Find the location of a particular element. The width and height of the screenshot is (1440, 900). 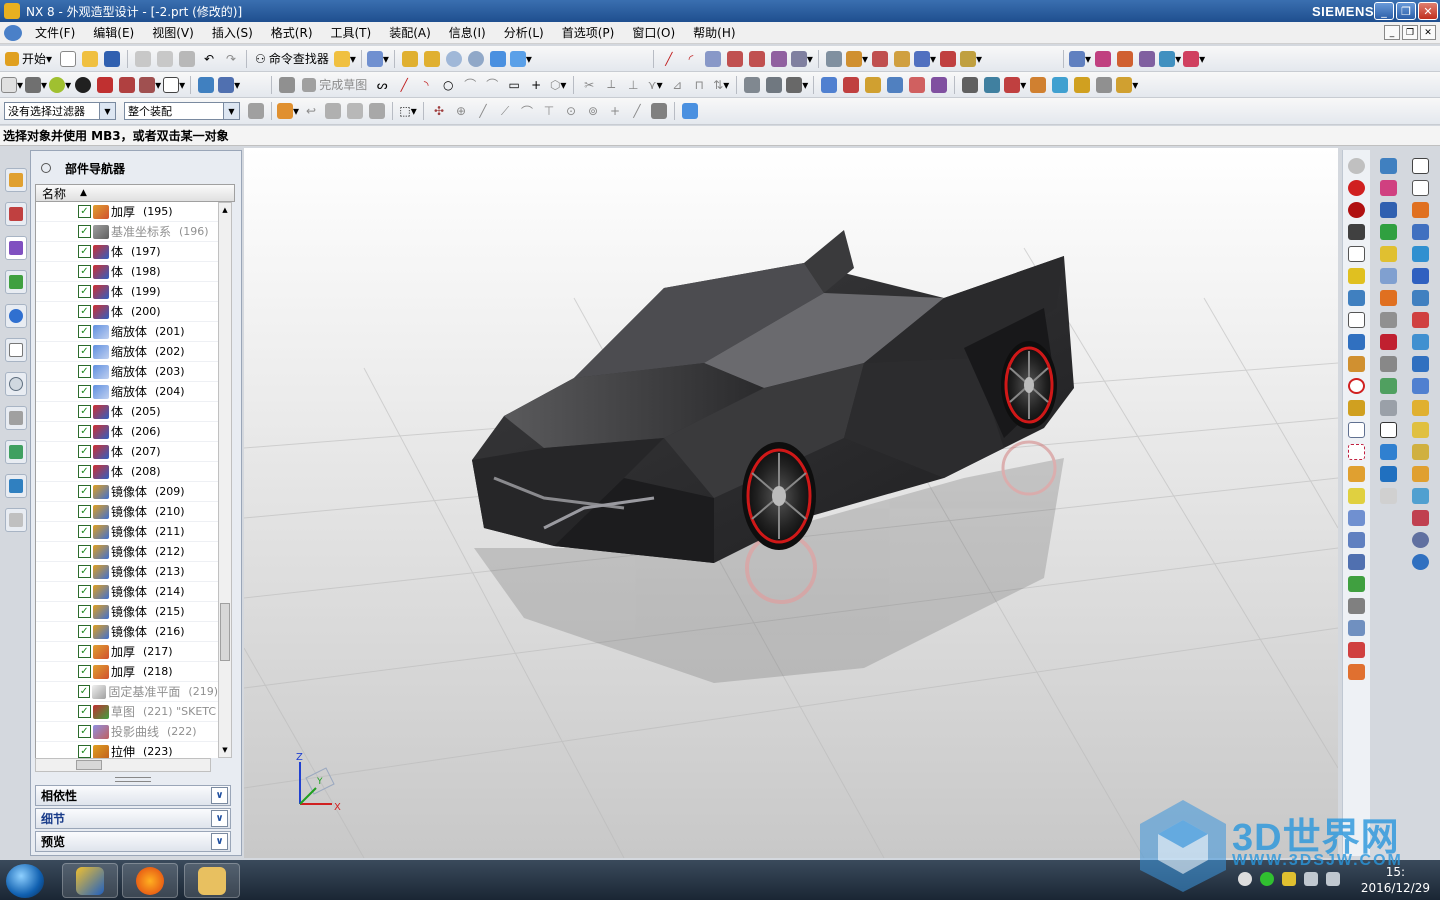

curve-blue-icon is located at coordinates (1356, 628).